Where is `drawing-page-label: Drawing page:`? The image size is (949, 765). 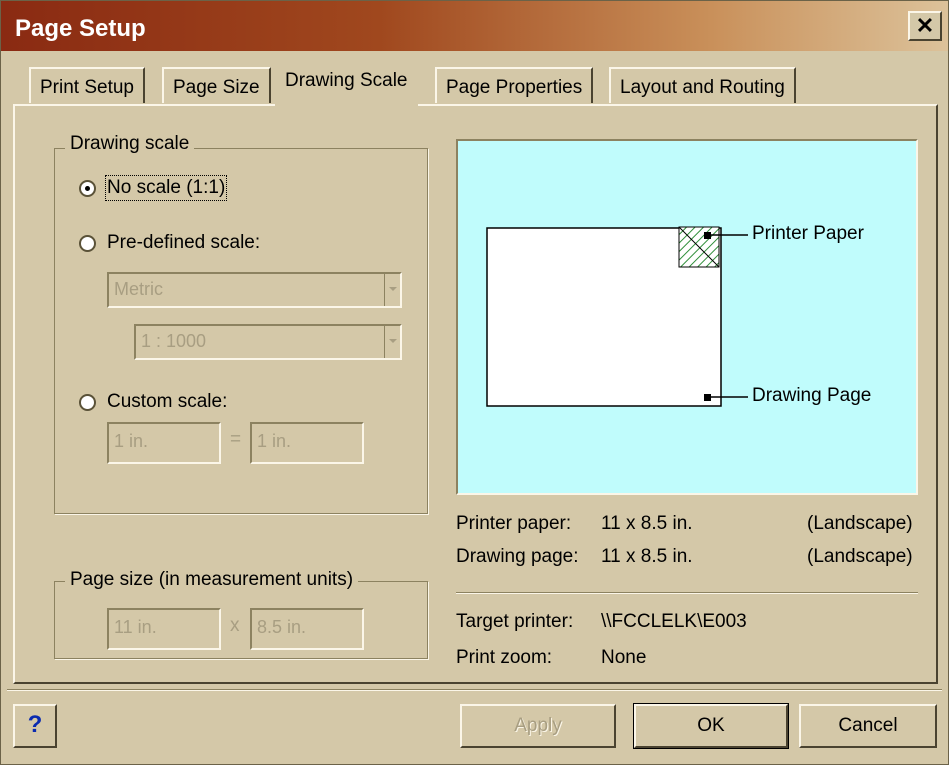
drawing-page-label: Drawing page: is located at coordinates (517, 556).